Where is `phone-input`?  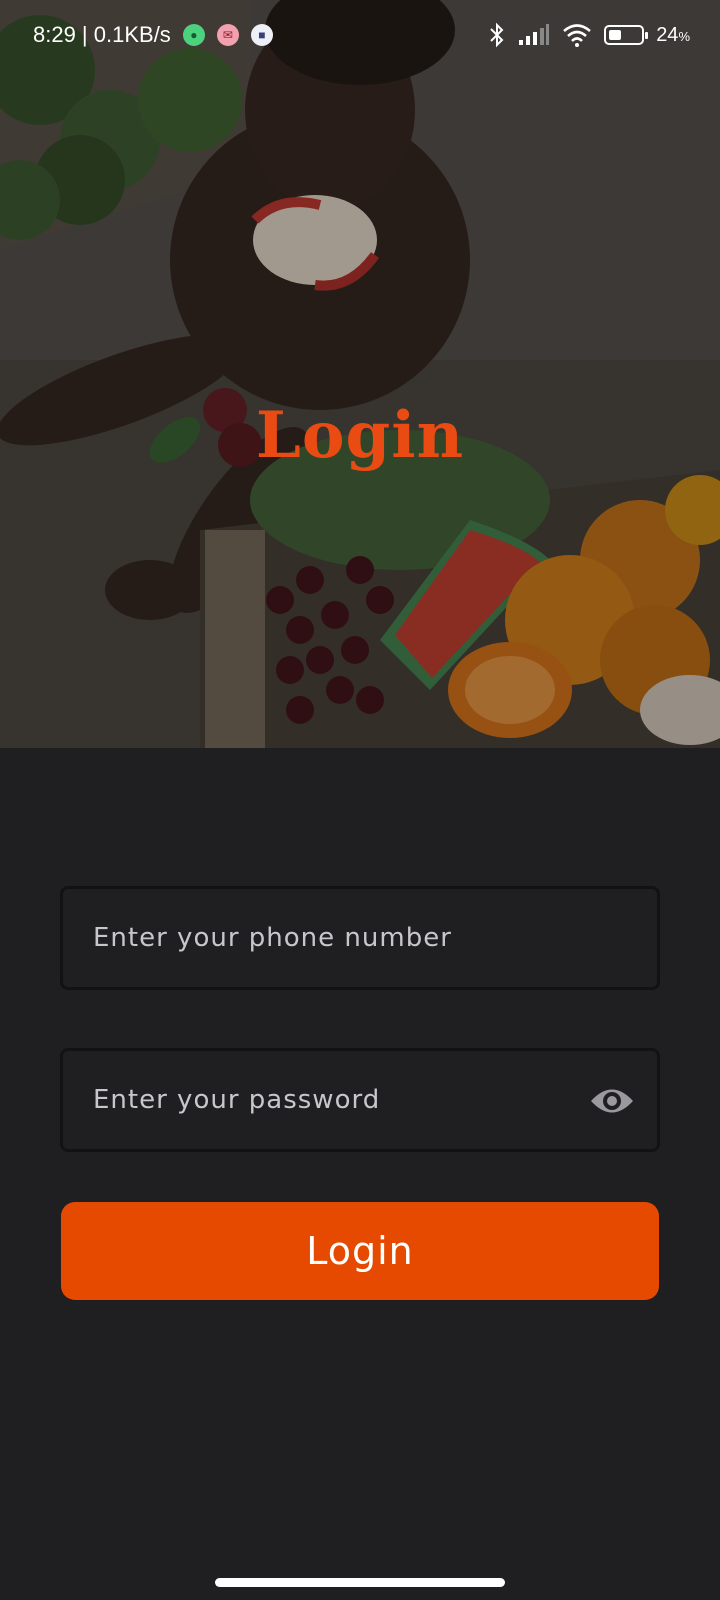 phone-input is located at coordinates (375, 938).